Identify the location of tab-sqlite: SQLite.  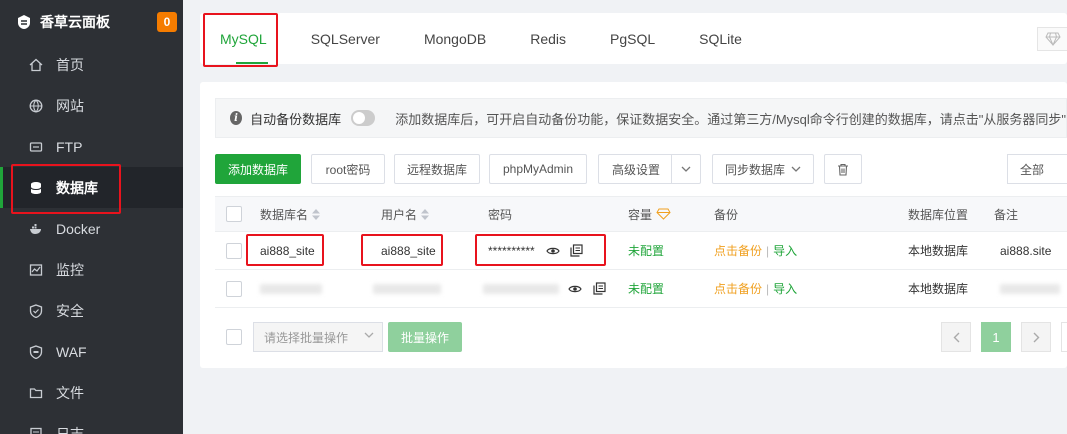
(720, 38).